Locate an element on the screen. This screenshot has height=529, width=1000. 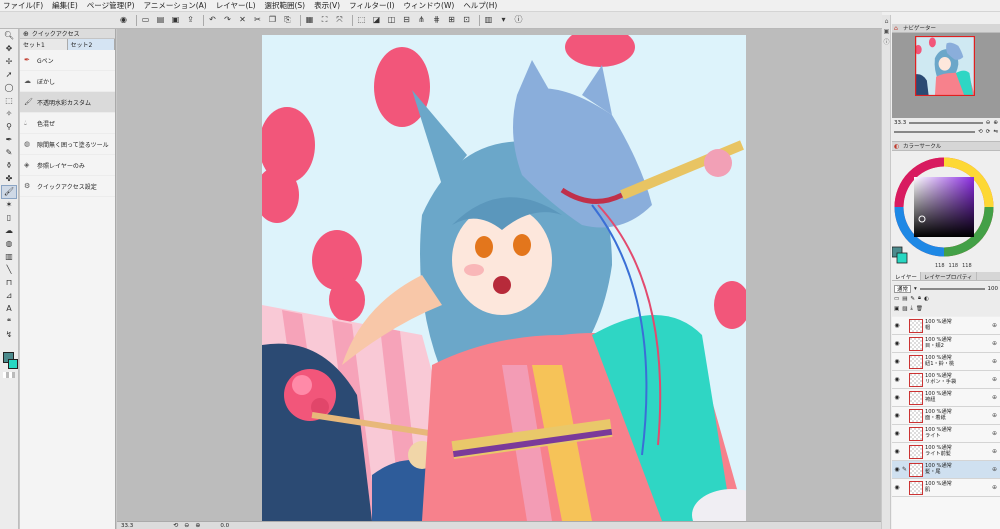
snap-special-icon: ⊡ is located at coordinates (466, 20).